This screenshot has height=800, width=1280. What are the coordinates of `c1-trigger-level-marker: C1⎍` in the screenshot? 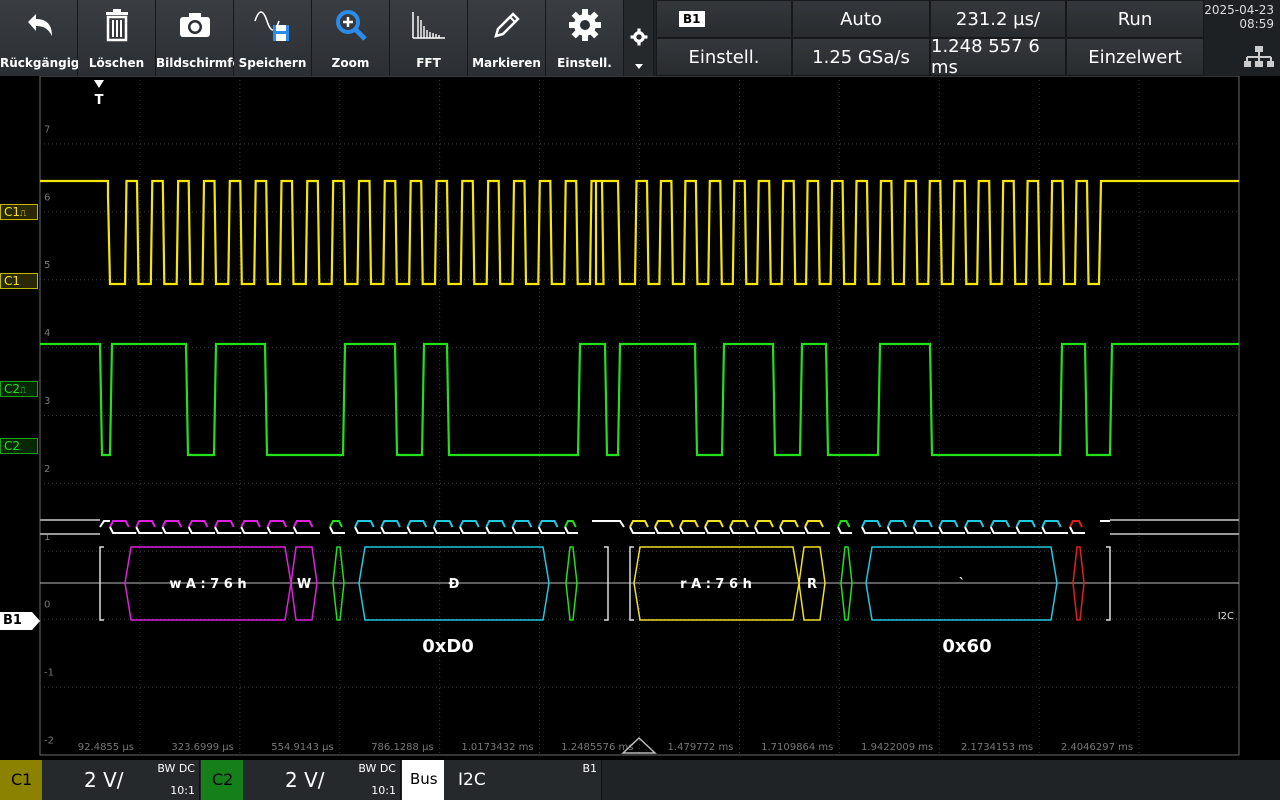 It's located at (19, 212).